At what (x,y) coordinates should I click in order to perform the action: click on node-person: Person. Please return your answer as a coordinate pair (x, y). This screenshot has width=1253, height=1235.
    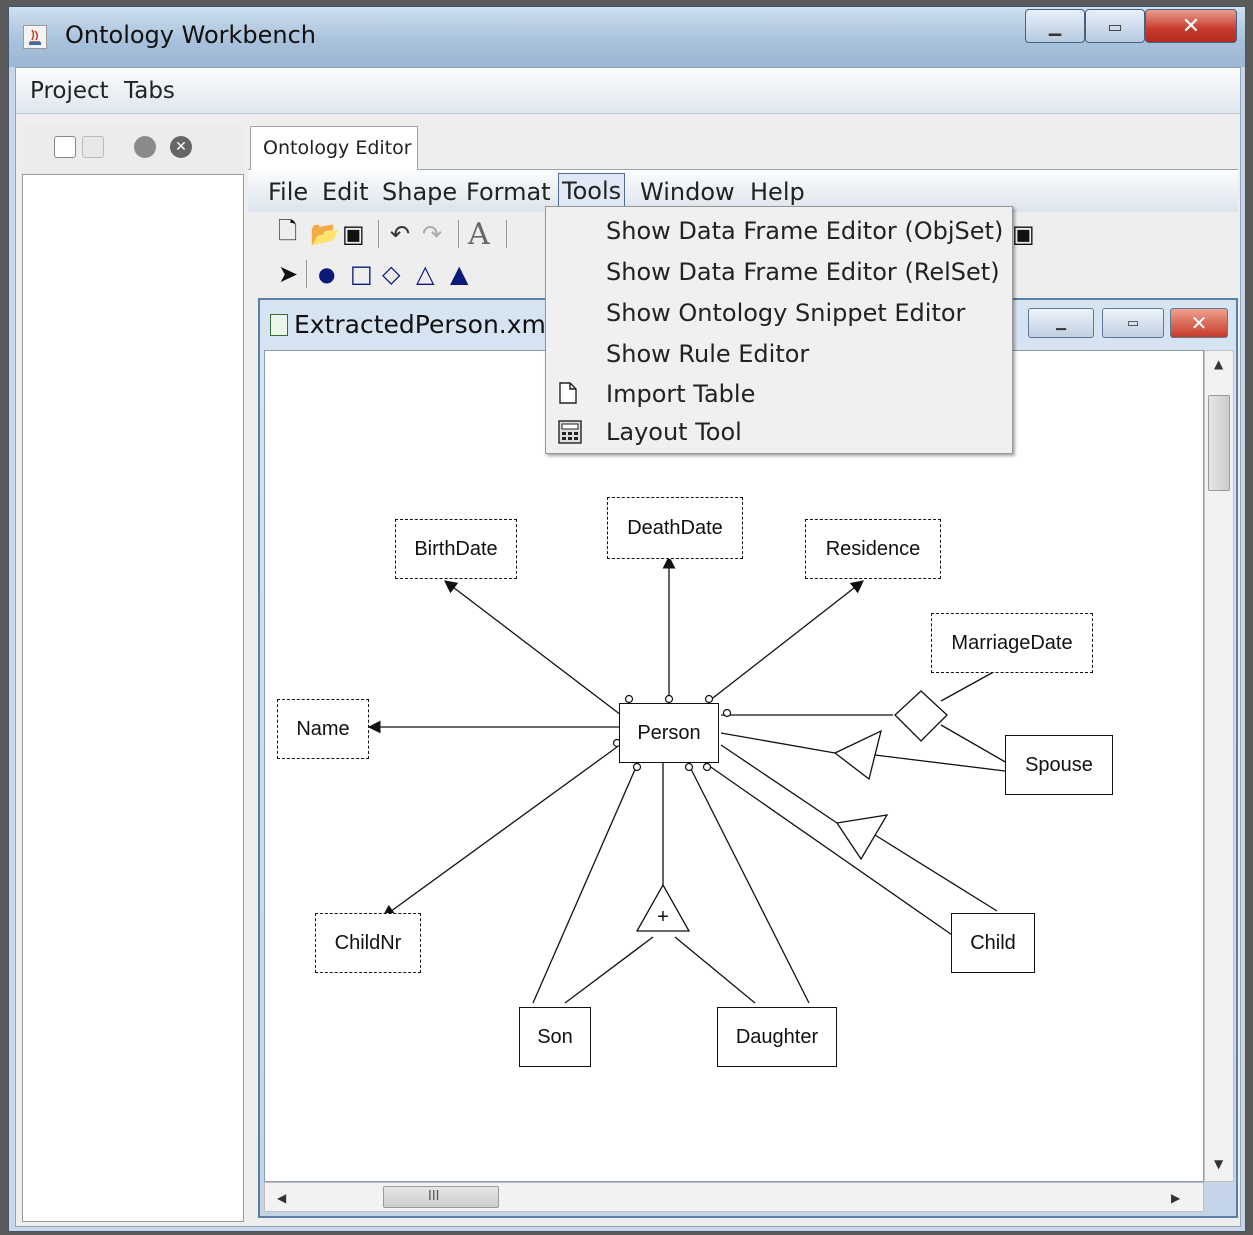
    Looking at the image, I should click on (669, 733).